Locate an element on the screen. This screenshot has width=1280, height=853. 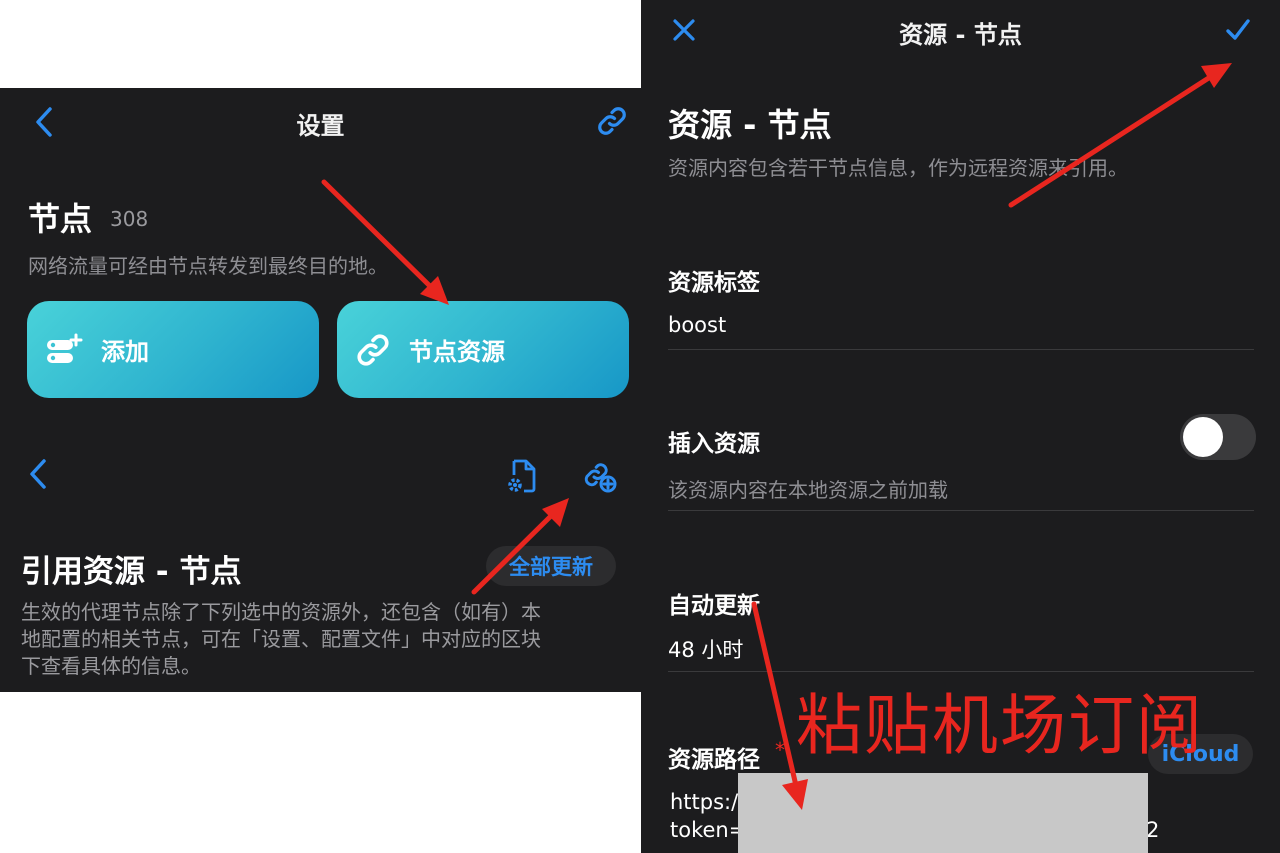
arrow-to-add-link is located at coordinates (515, 551).